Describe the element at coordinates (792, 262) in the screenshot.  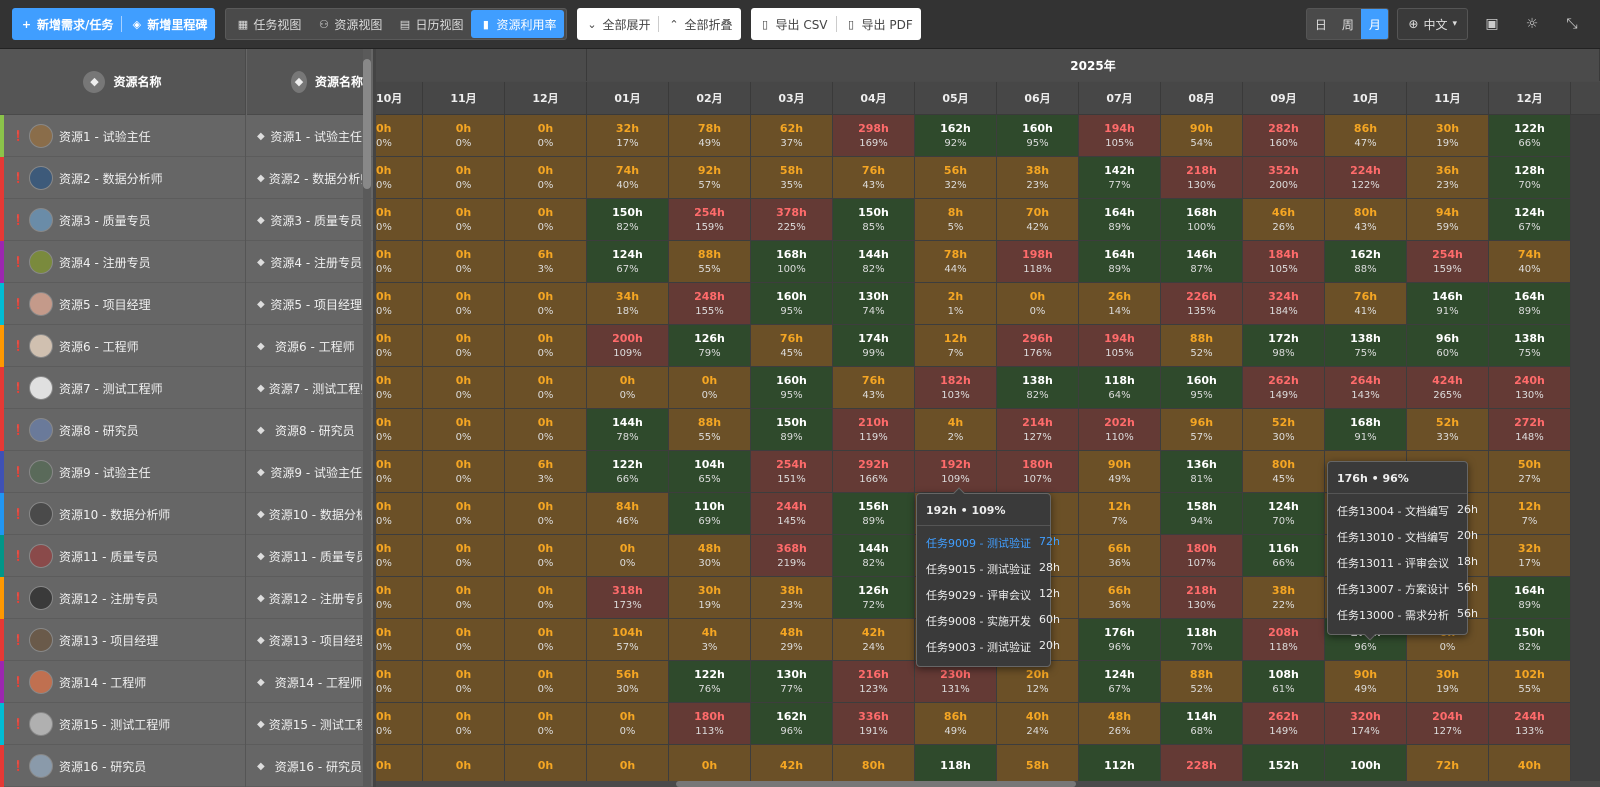
I see `utilization-cell: 168h 100%` at that location.